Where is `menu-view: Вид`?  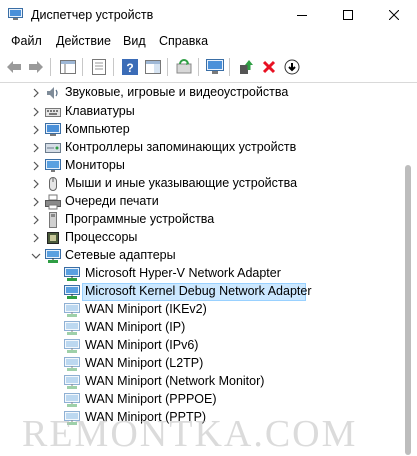 menu-view: Вид is located at coordinates (134, 41).